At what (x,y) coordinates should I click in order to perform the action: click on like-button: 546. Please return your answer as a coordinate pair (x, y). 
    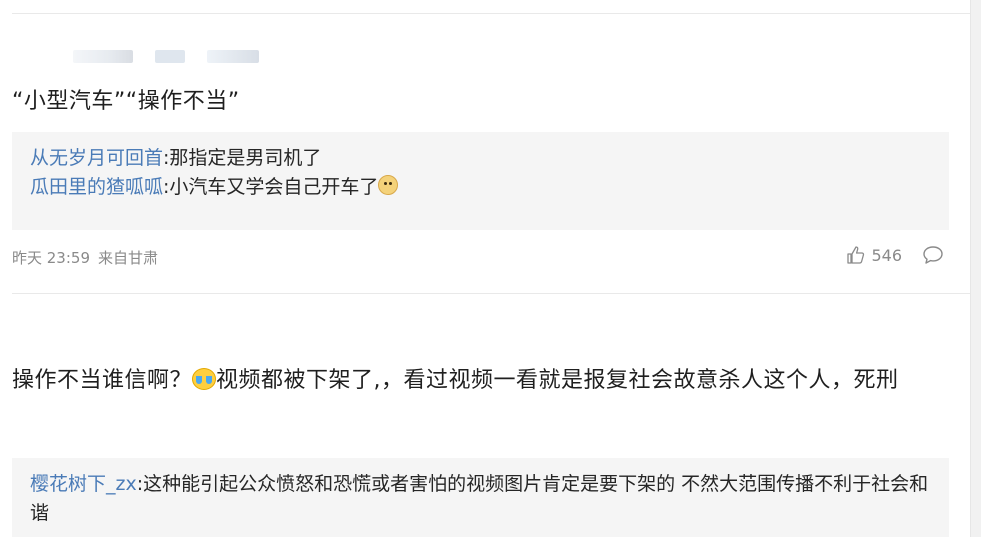
    Looking at the image, I should click on (874, 255).